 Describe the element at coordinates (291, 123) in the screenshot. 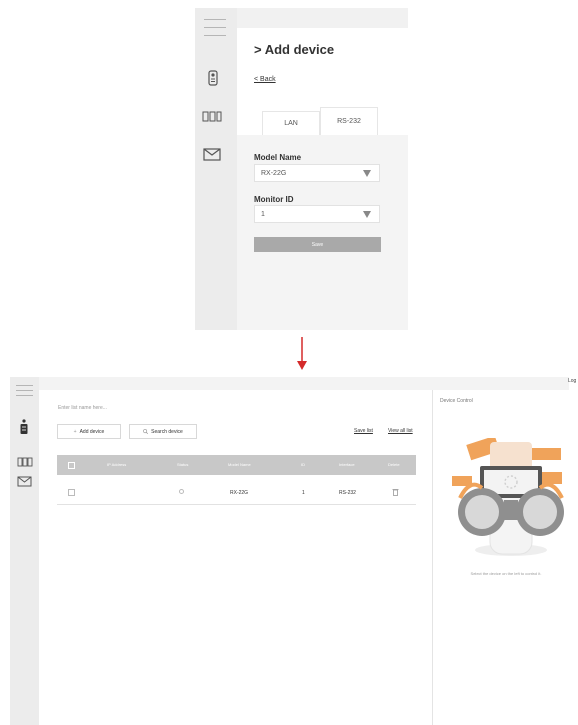

I see `tab-lan: LAN` at that location.